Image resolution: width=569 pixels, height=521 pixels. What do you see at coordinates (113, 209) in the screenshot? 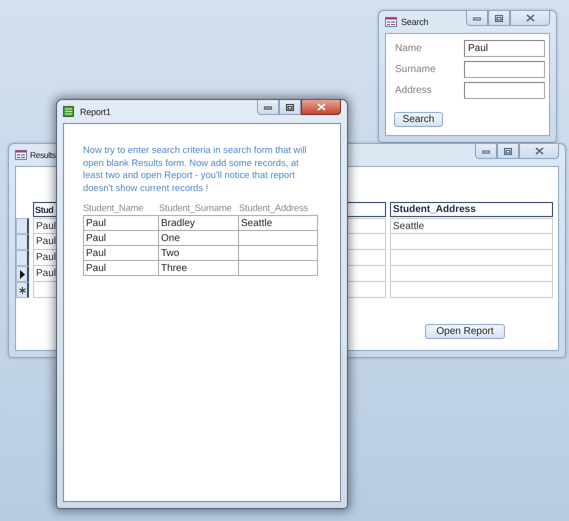
I see `column-header: Student_Name` at bounding box center [113, 209].